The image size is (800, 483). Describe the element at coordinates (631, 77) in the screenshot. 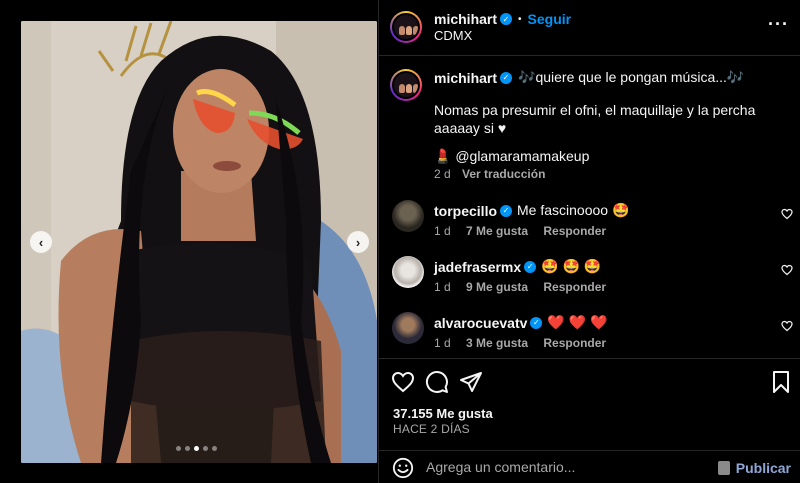

I see `caption-headline: 🎶quiere que le pongan música...🎶` at that location.